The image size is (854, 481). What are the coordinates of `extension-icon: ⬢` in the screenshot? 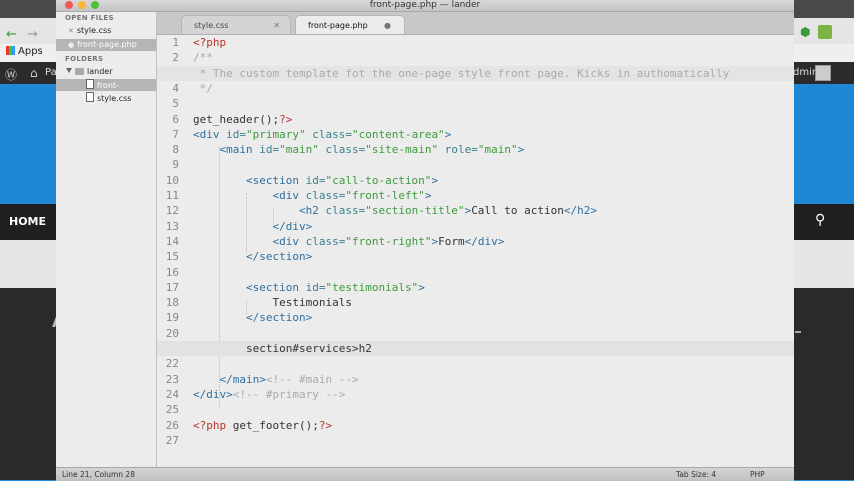 It's located at (805, 32).